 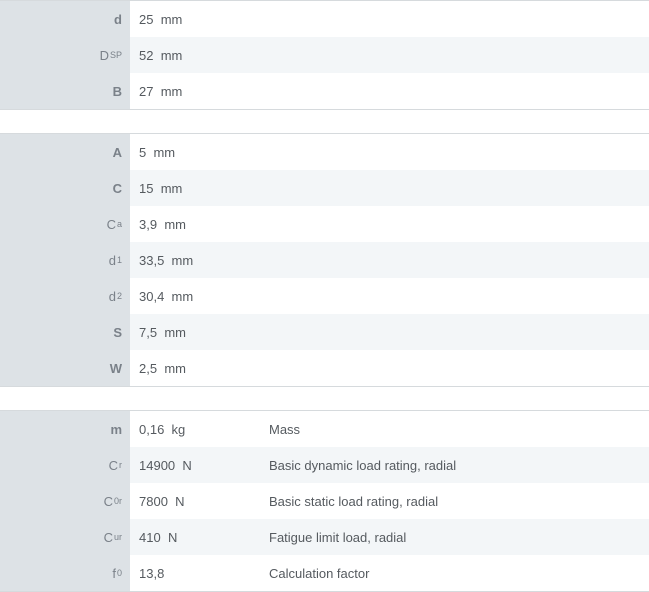 What do you see at coordinates (389, 573) in the screenshot?
I see `spec-cells: 13,8 Calculation factor` at bounding box center [389, 573].